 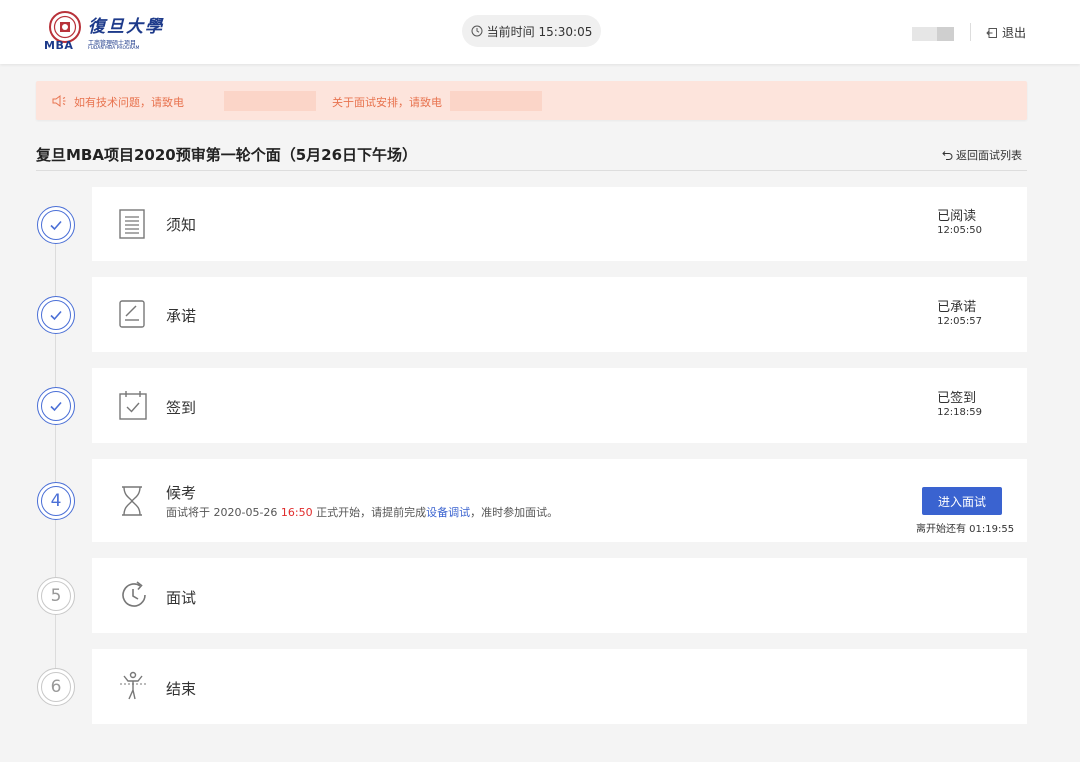 I want to click on logout-label: 退出, so click(x=1014, y=33).